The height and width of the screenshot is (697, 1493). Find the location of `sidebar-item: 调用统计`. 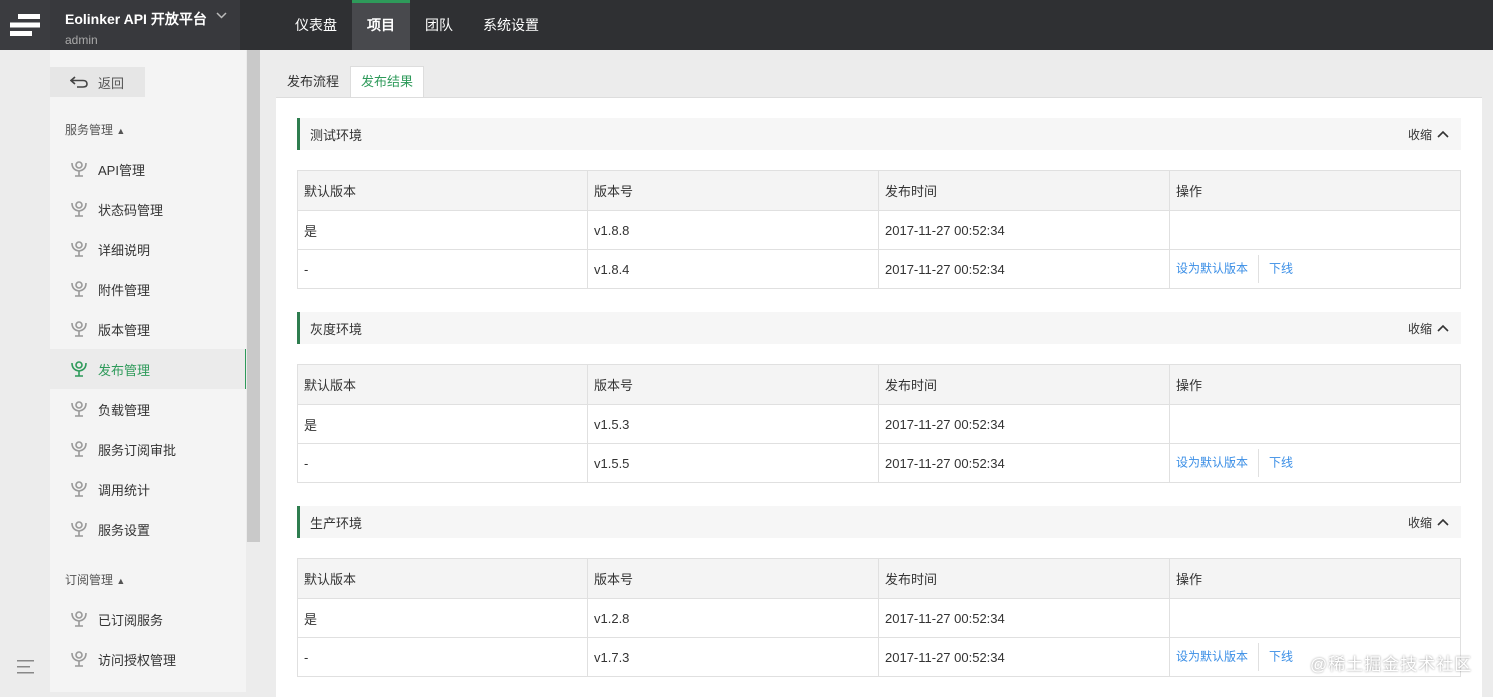

sidebar-item: 调用统计 is located at coordinates (148, 489).